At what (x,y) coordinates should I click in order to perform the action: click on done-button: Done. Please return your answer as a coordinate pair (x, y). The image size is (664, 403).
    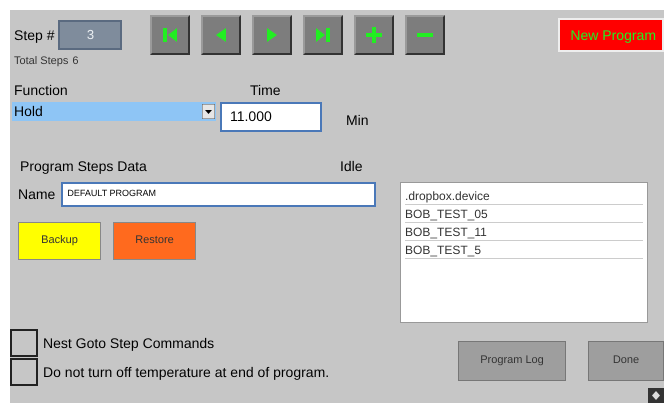
    Looking at the image, I should click on (626, 360).